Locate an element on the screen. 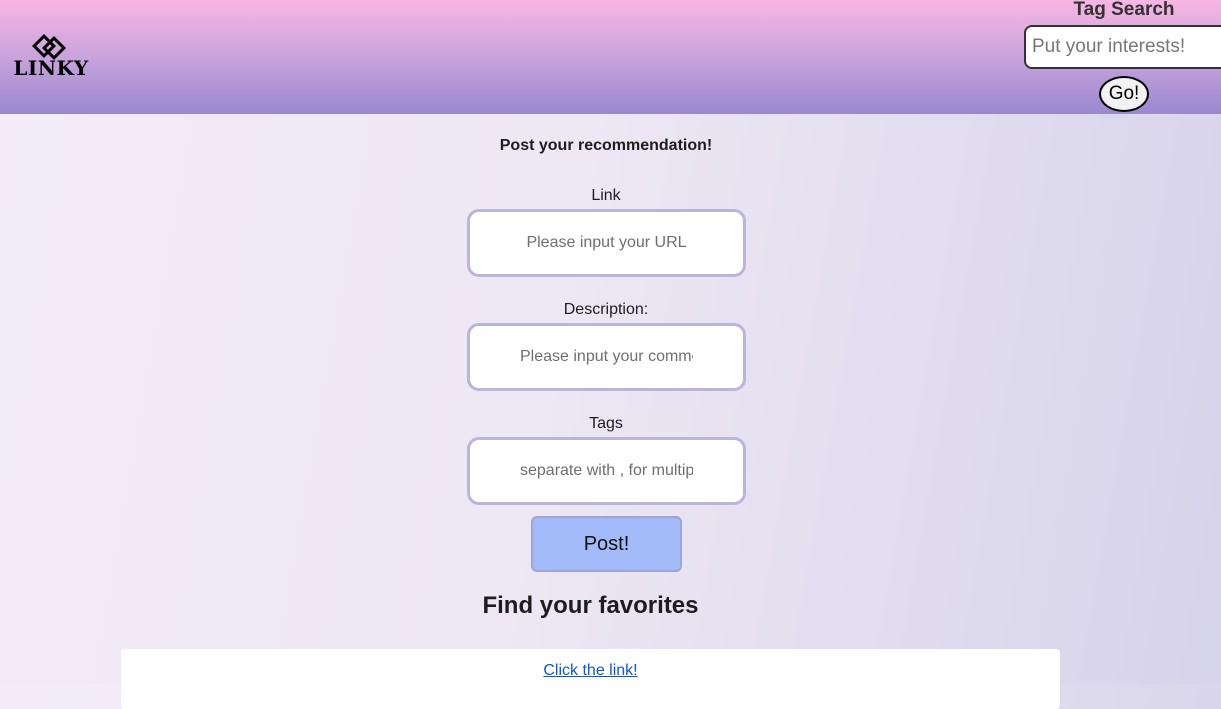  description-input is located at coordinates (606, 357).